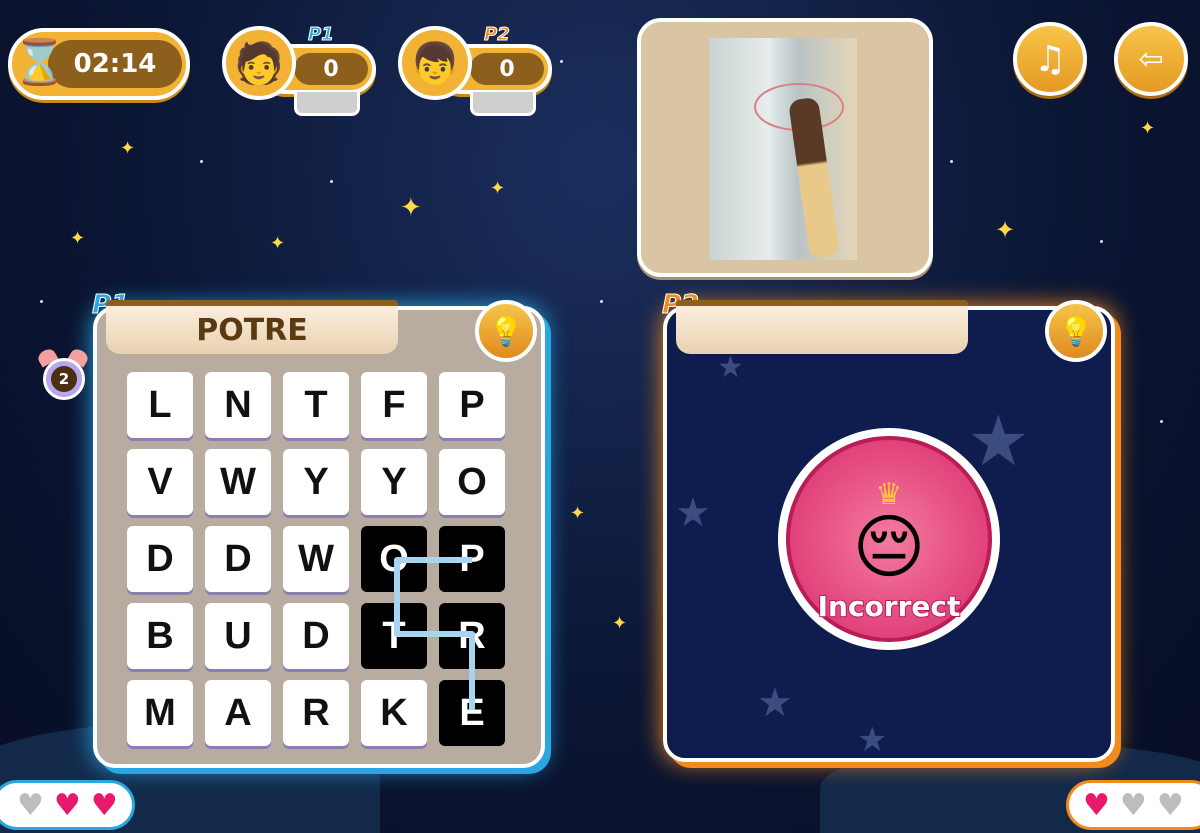 Image resolution: width=1200 pixels, height=833 pixels. What do you see at coordinates (394, 713) in the screenshot?
I see `letter-cell: K` at bounding box center [394, 713].